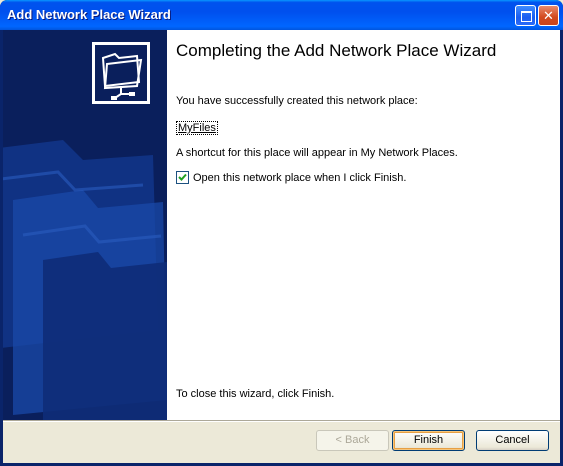  Describe the element at coordinates (336, 50) in the screenshot. I see `wizard-heading: Completing the Add Network Place Wizard` at that location.